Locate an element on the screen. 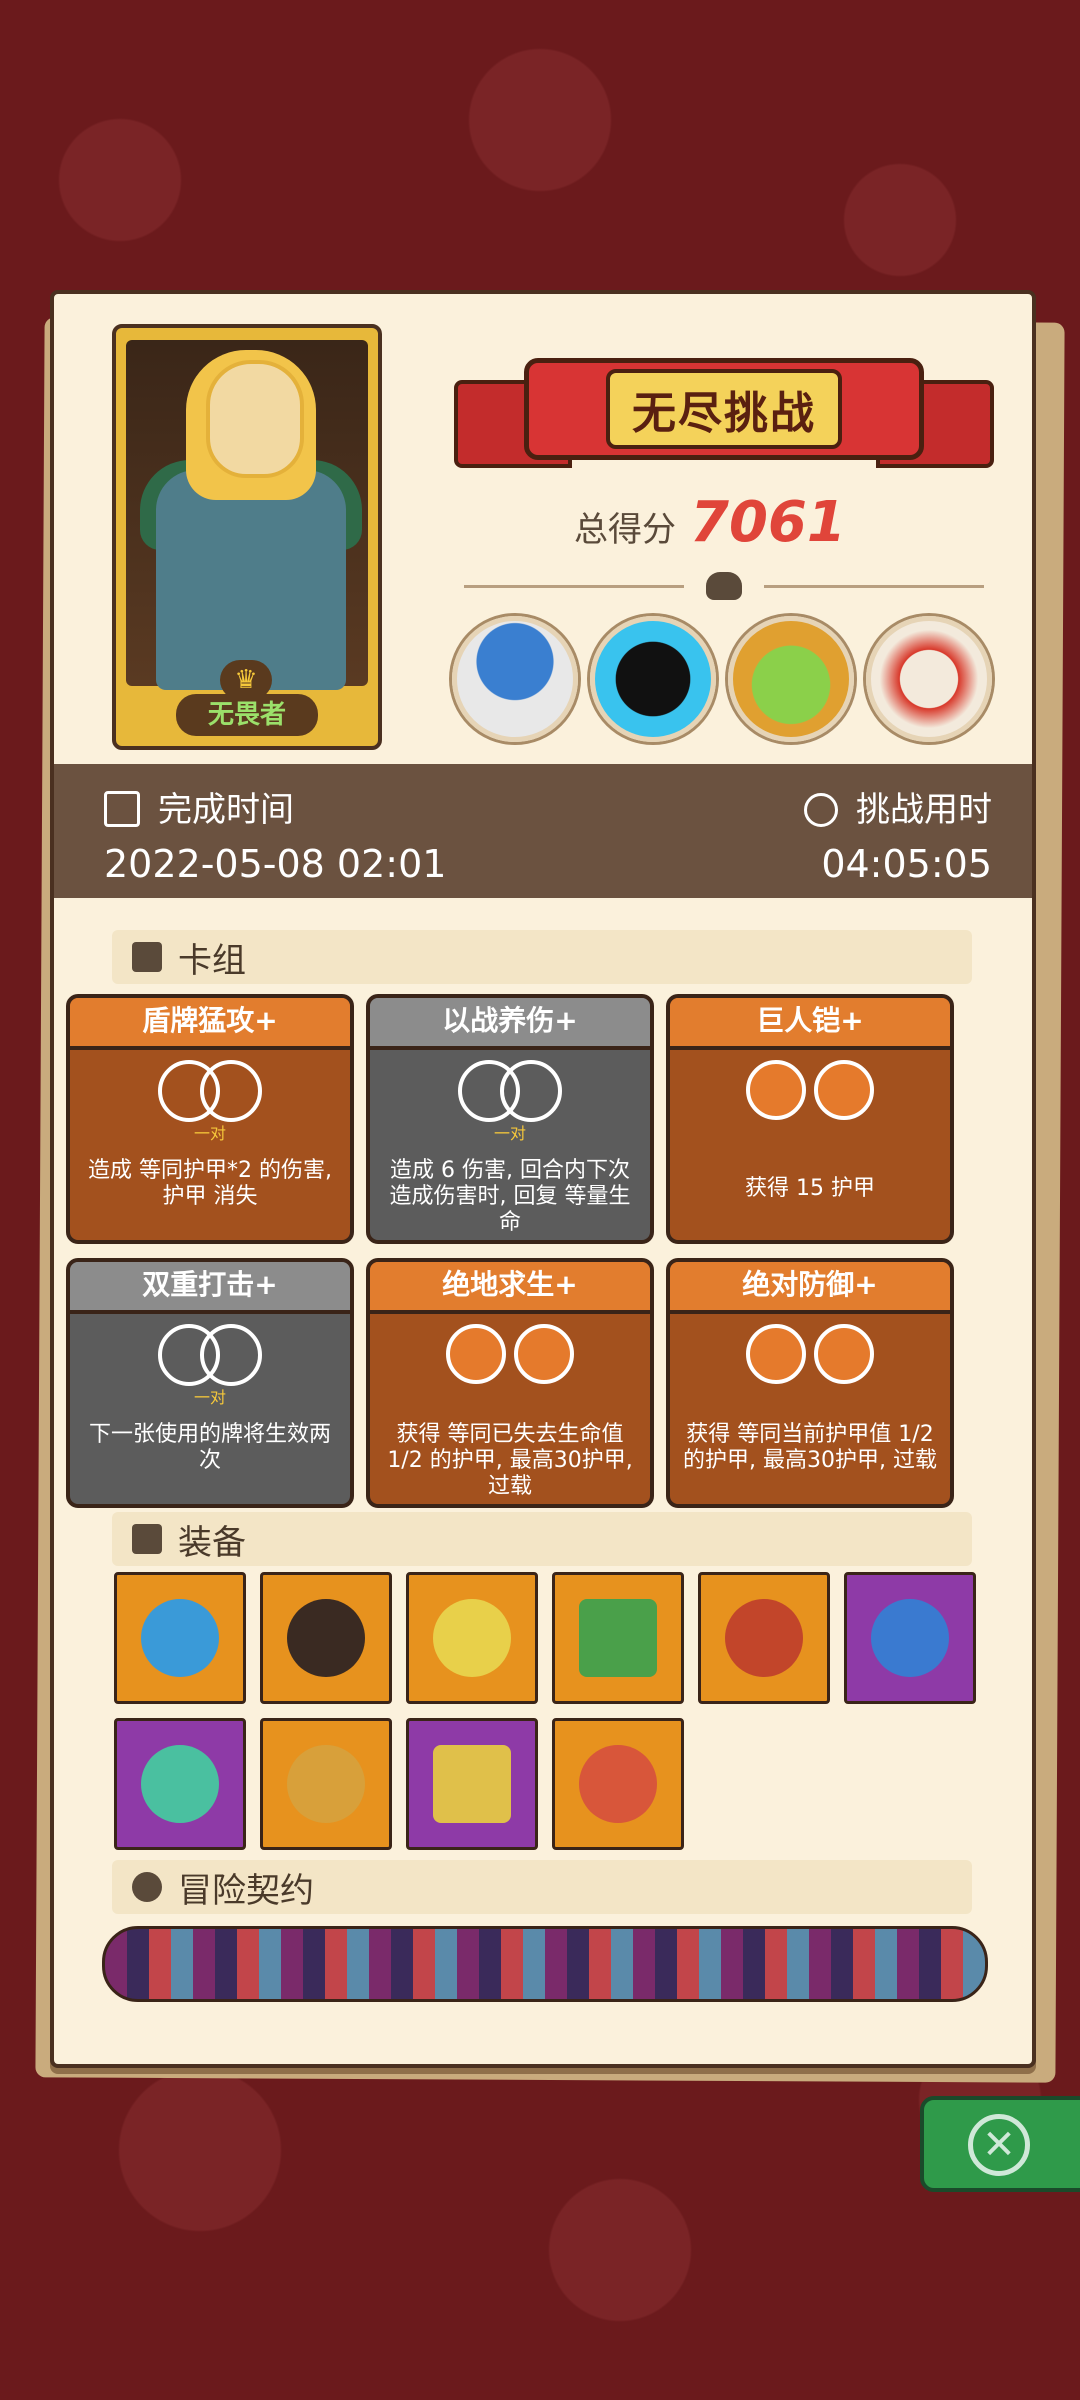 The image size is (1080, 2400). deck-title: 卡组 is located at coordinates (212, 960).